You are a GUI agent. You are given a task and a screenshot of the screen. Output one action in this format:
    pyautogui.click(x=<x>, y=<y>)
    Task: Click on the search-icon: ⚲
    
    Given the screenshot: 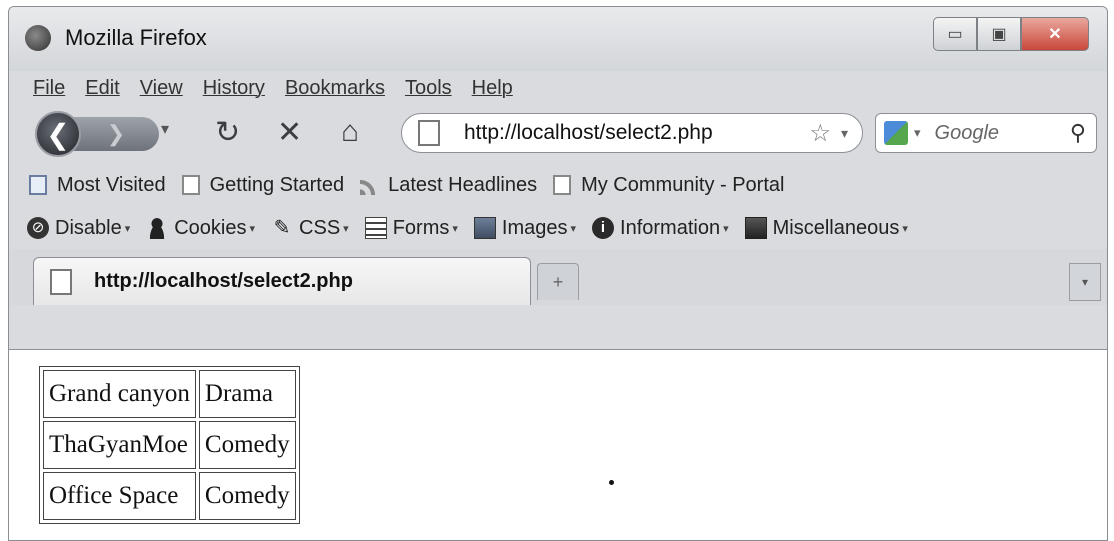 What is the action you would take?
    pyautogui.click(x=1078, y=133)
    